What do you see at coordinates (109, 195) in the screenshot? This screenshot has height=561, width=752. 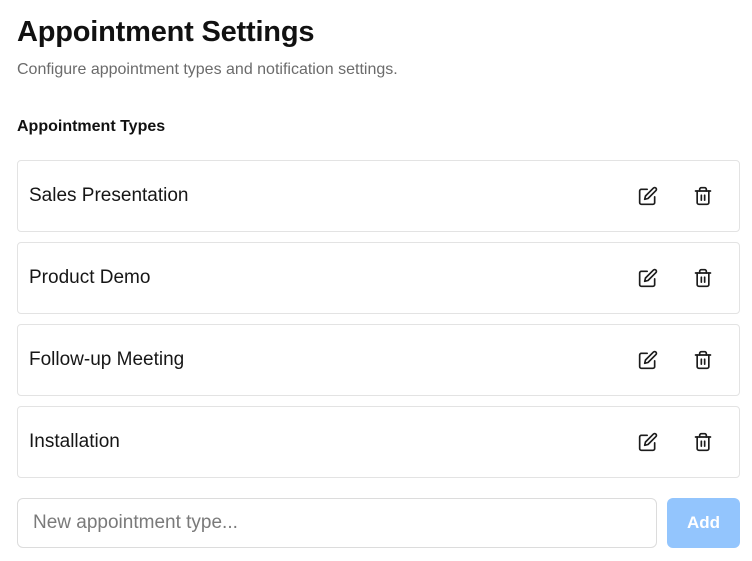 I see `appointment-type-label: Sales Presentation` at bounding box center [109, 195].